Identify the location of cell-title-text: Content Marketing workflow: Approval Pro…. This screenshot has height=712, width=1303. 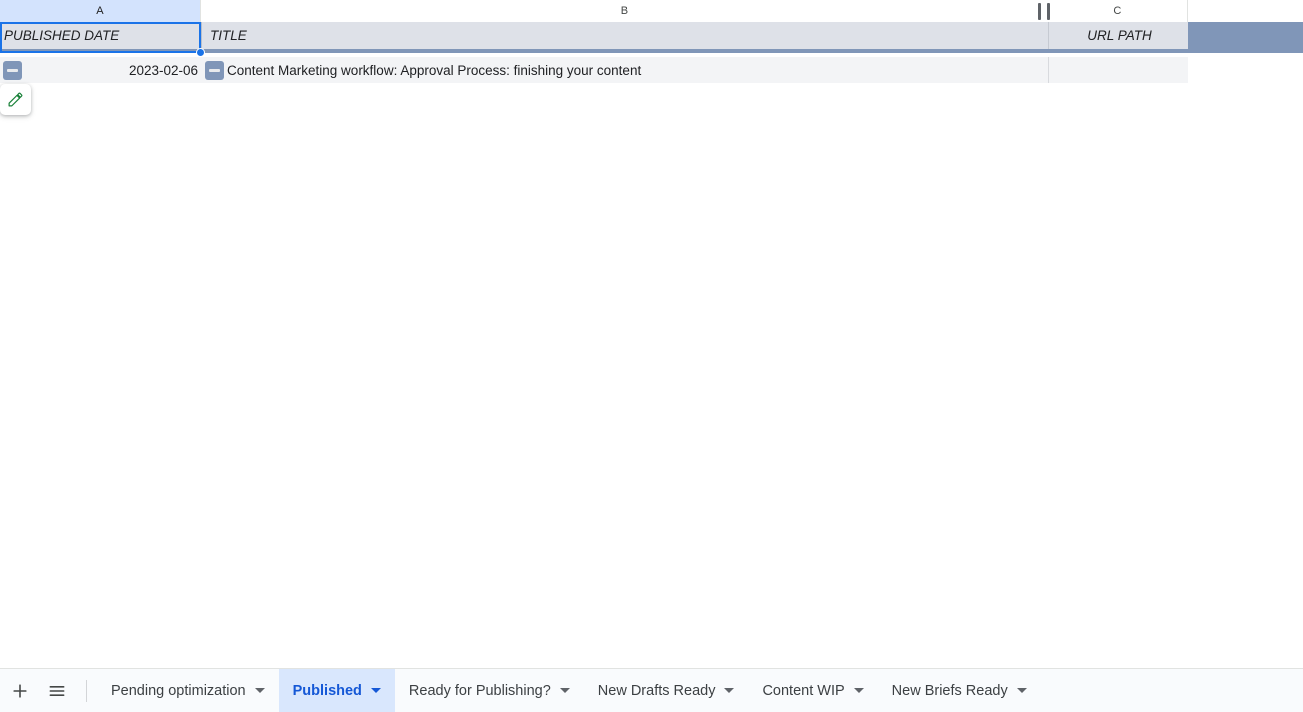
(434, 70).